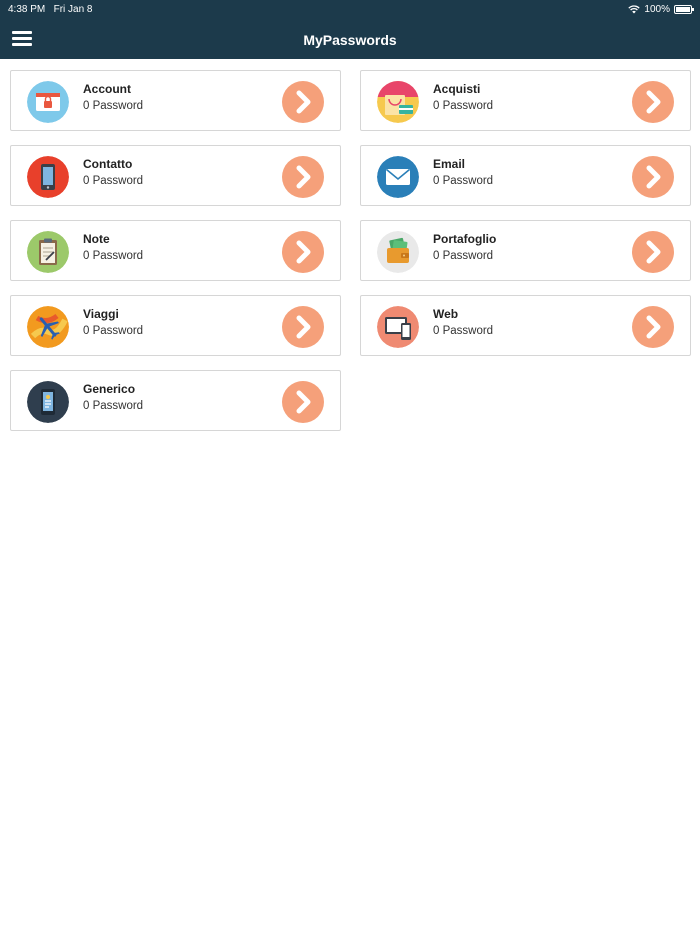  Describe the element at coordinates (48, 102) in the screenshot. I see `browser-lock-icon` at that location.